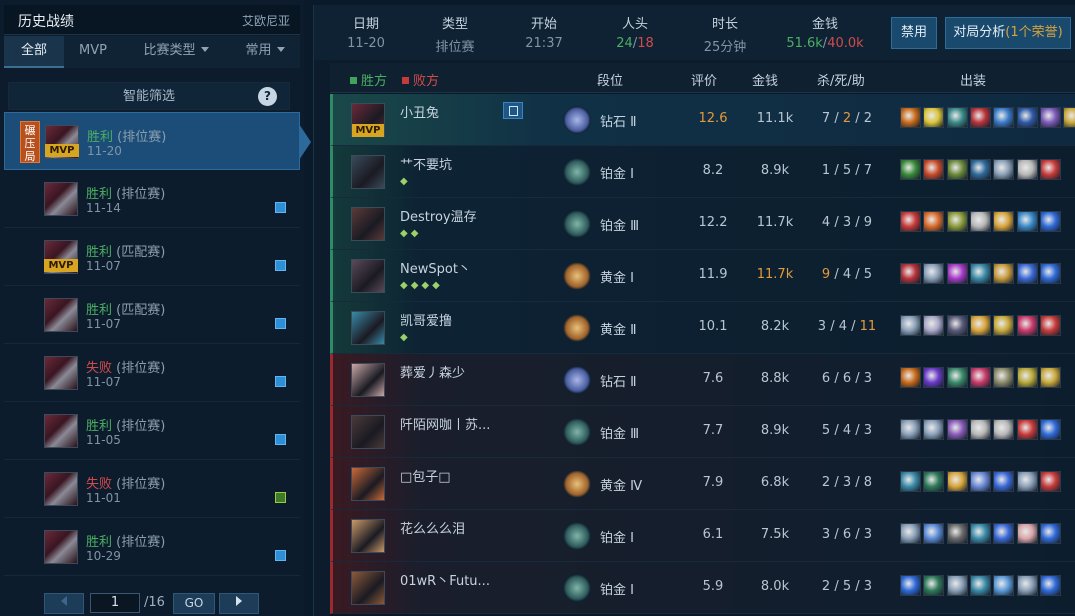 The height and width of the screenshot is (616, 1075). What do you see at coordinates (425, 475) in the screenshot?
I see `player-name: □包子□` at bounding box center [425, 475].